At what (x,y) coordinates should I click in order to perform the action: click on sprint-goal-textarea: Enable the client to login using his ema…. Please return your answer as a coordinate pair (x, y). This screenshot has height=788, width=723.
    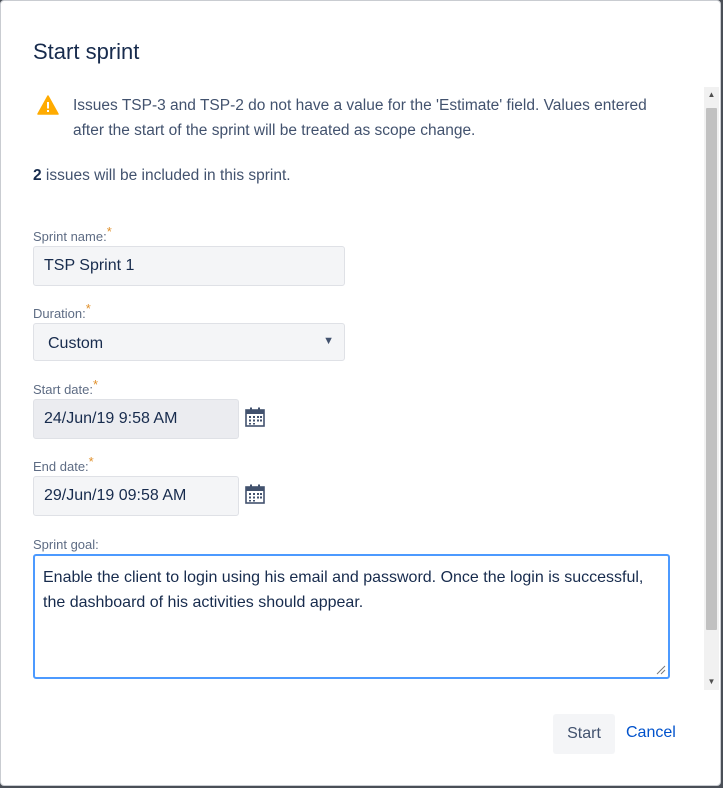
    Looking at the image, I should click on (351, 616).